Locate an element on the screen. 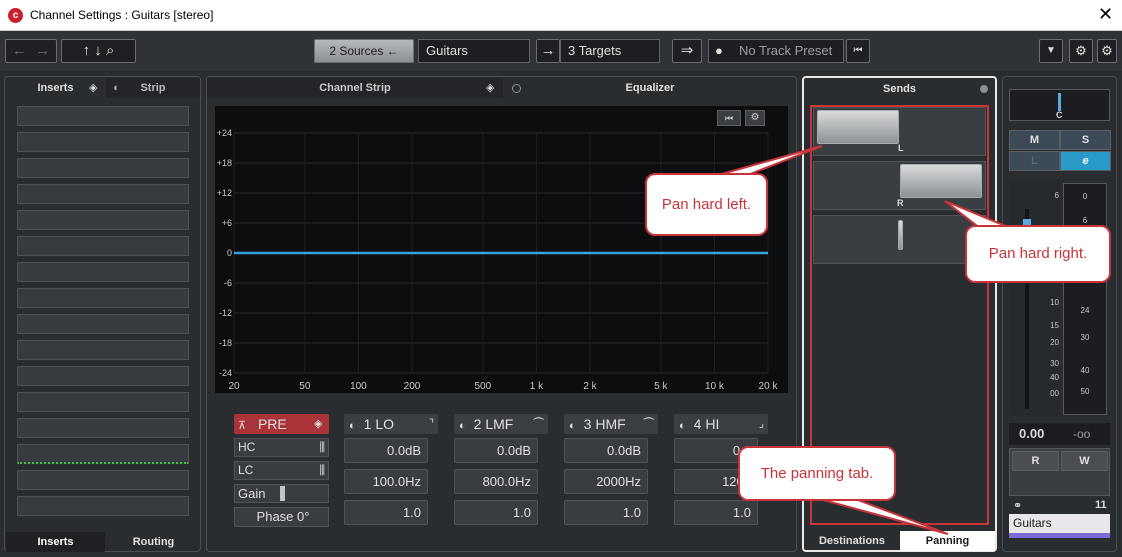 This screenshot has height=557, width=1122. filter-shape-icon: ⌟ is located at coordinates (761, 424).